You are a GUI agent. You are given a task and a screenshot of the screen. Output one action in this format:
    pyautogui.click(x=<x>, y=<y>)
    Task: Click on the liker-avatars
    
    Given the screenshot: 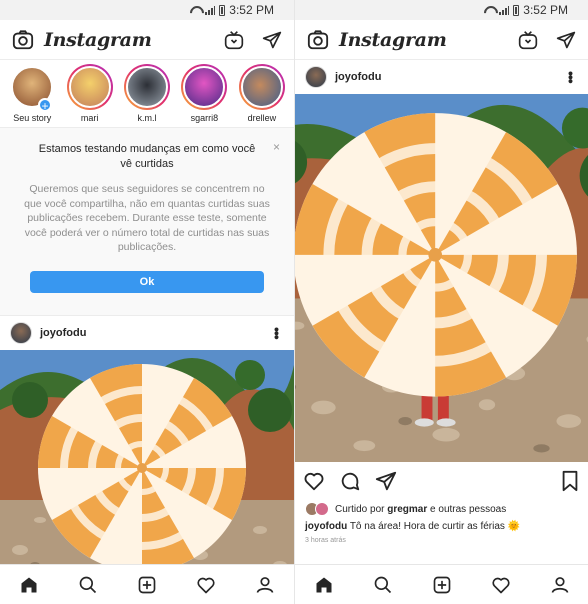 What is the action you would take?
    pyautogui.click(x=317, y=509)
    